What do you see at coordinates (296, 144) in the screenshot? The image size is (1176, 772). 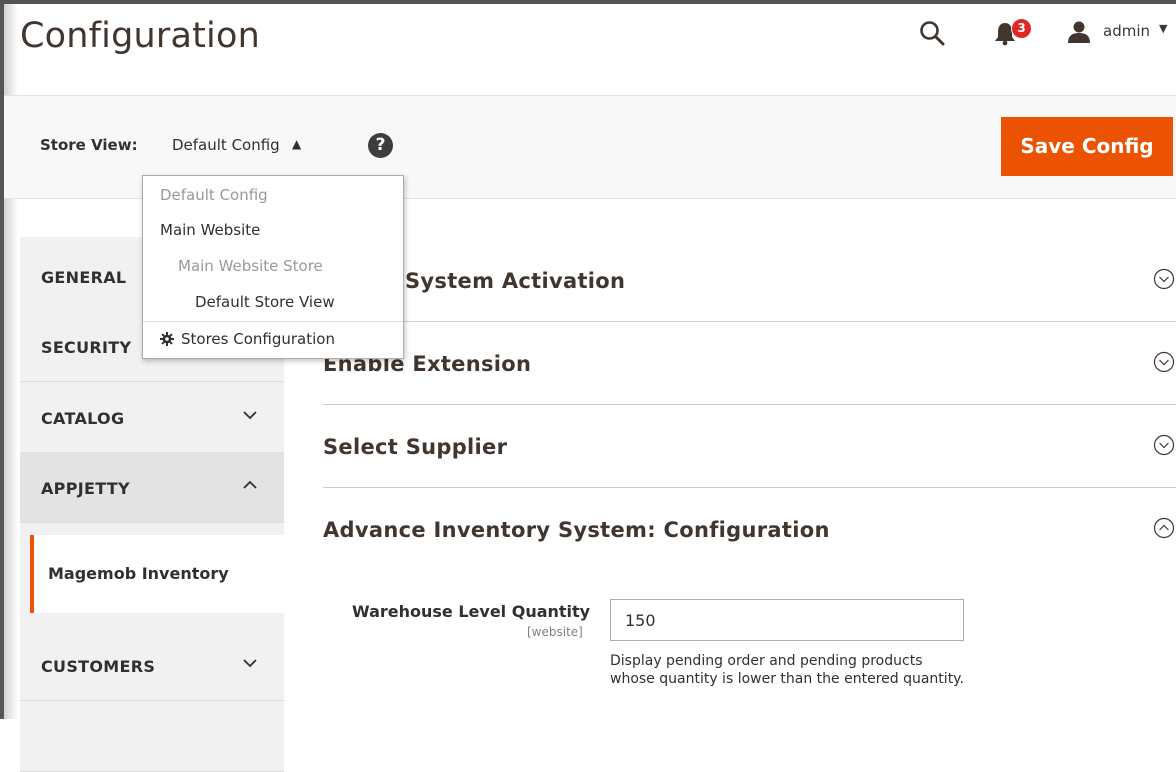 I see `caret-up-icon: ▲` at bounding box center [296, 144].